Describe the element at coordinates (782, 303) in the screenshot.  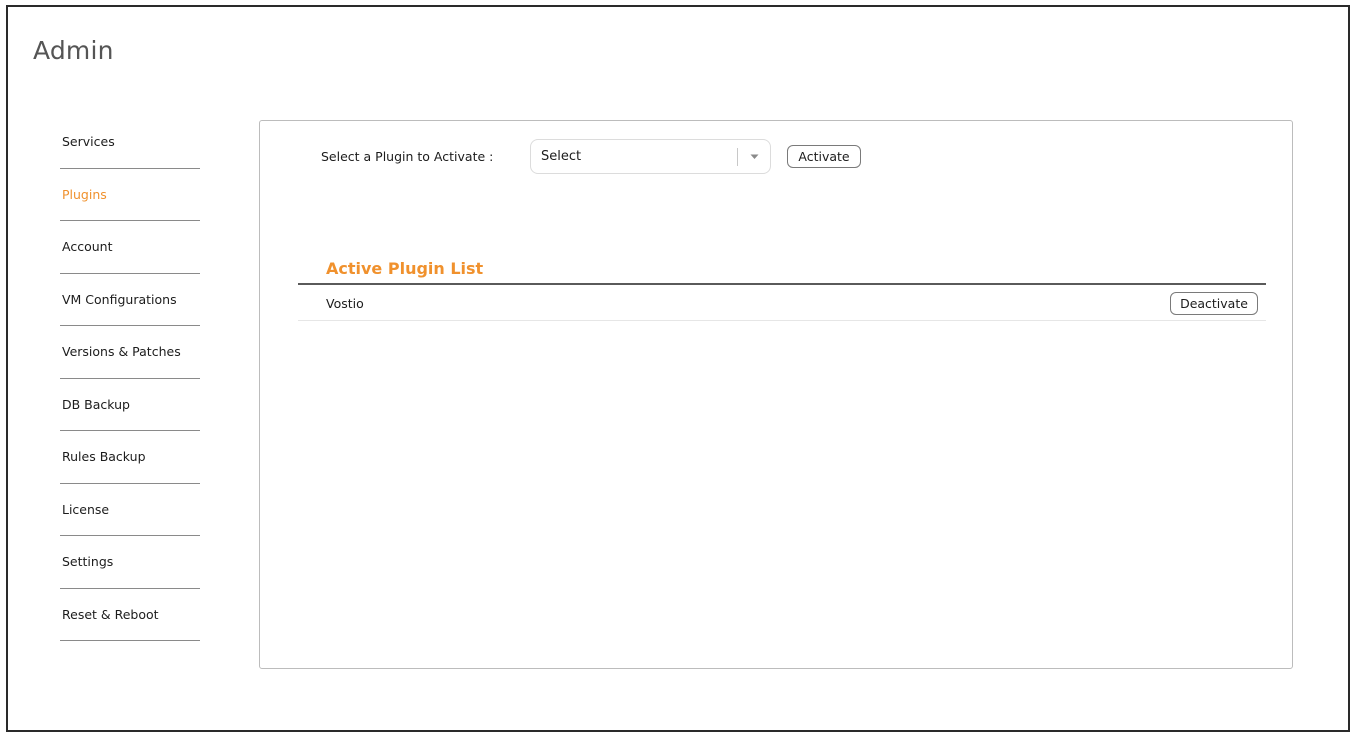
I see `list-item: Vostio Deactivate` at that location.